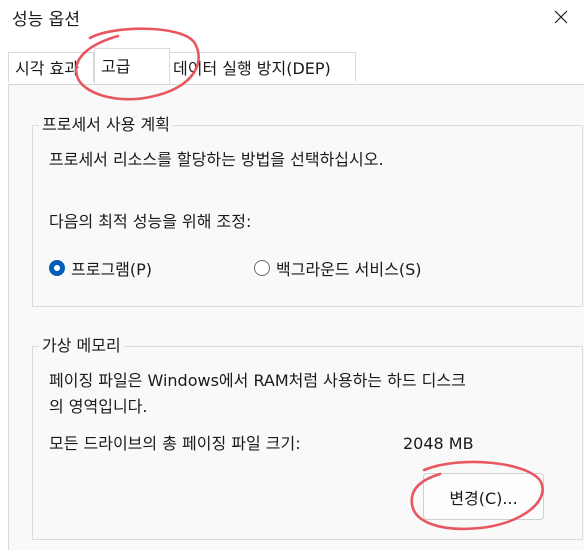  I want to click on tab-advanced: 고급, so click(132, 66).